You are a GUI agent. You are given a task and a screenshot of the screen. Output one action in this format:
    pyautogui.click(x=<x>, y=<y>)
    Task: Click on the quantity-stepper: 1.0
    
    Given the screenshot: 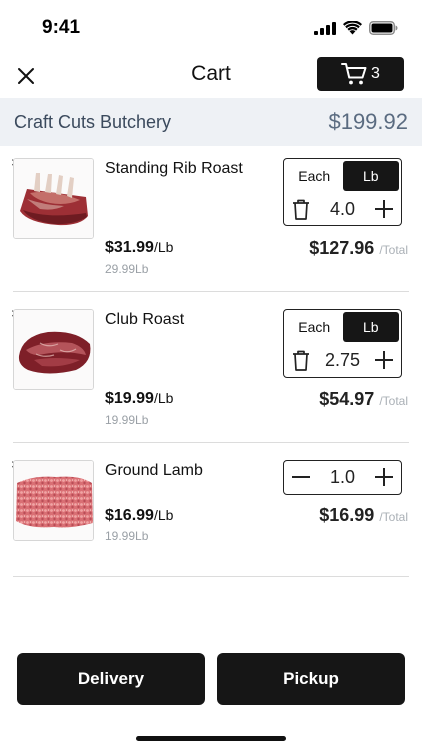 What is the action you would take?
    pyautogui.click(x=342, y=477)
    